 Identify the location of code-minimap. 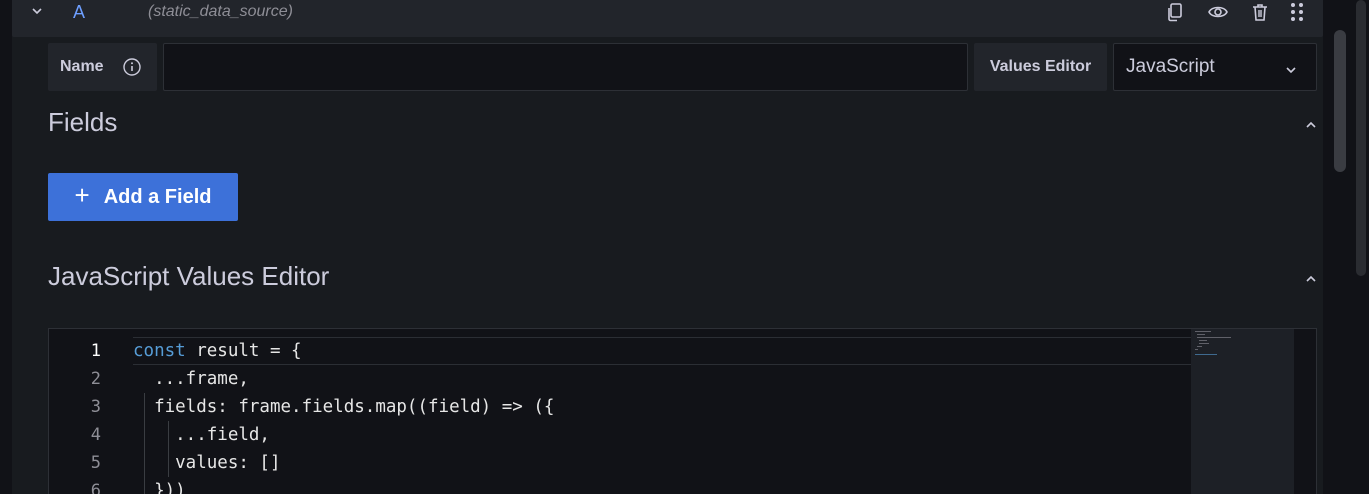
(1242, 411).